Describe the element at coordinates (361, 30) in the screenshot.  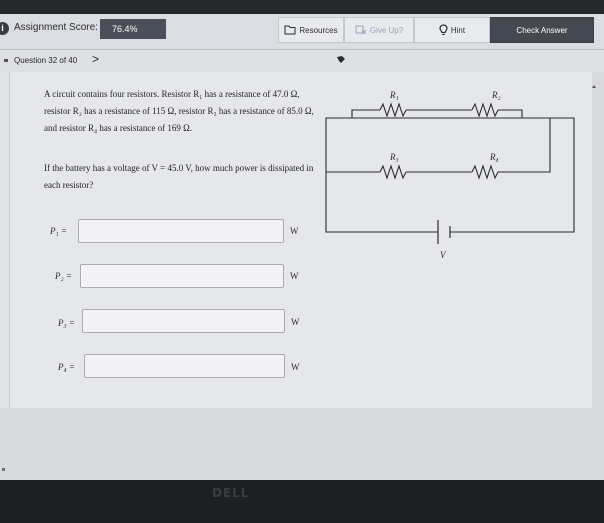
I see `give-up-icon` at that location.